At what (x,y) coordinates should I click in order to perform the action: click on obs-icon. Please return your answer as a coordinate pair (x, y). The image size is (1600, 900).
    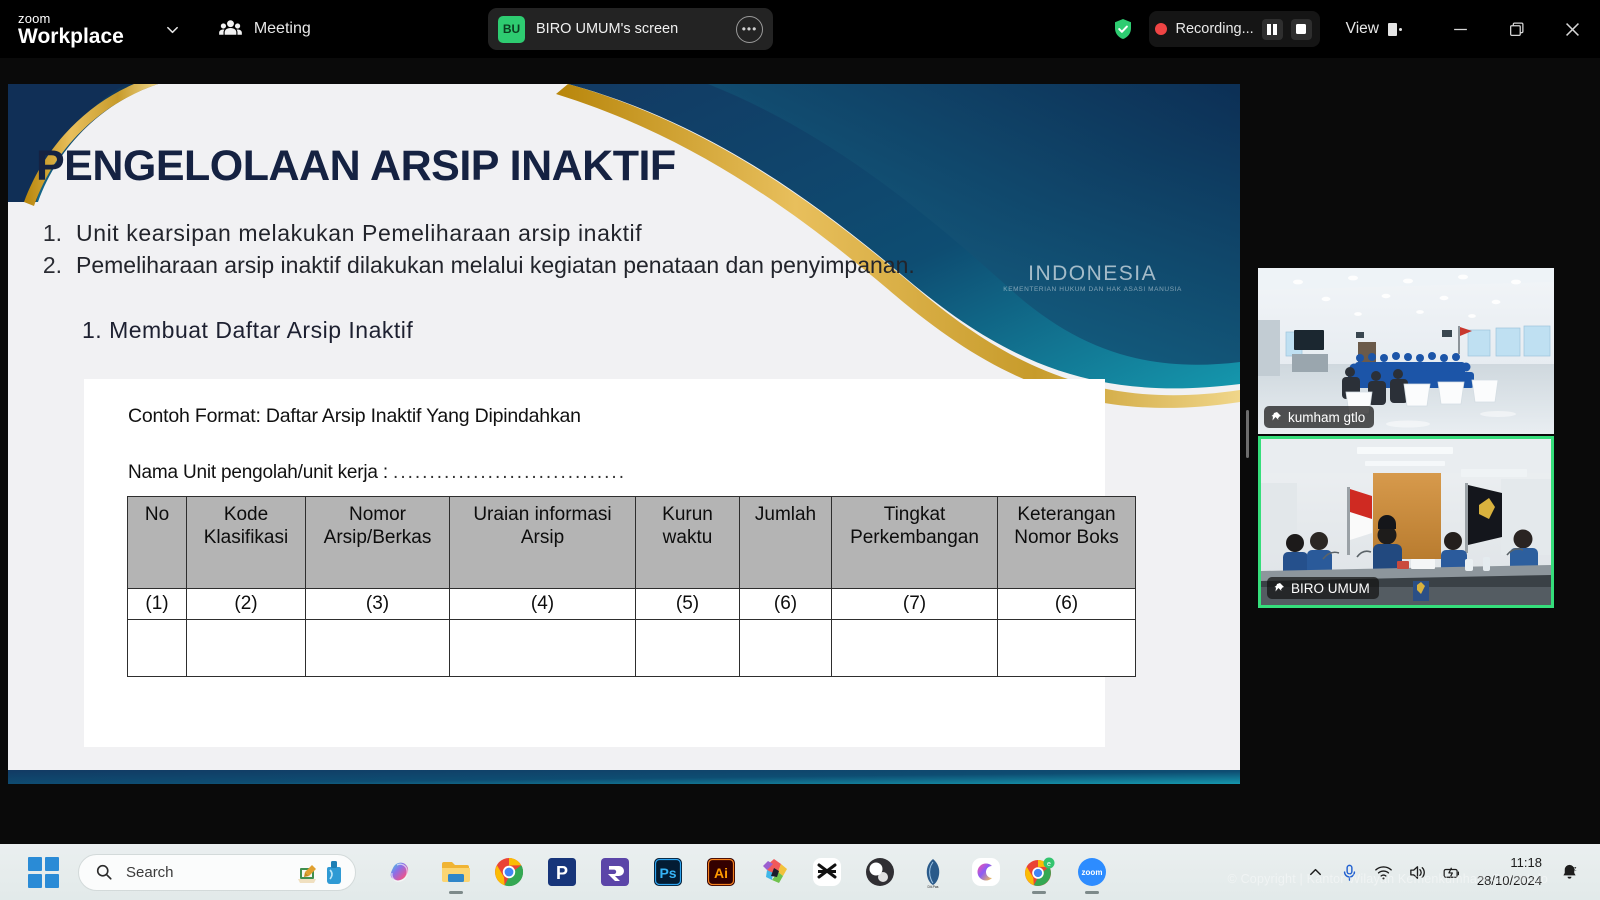
    Looking at the image, I should click on (880, 872).